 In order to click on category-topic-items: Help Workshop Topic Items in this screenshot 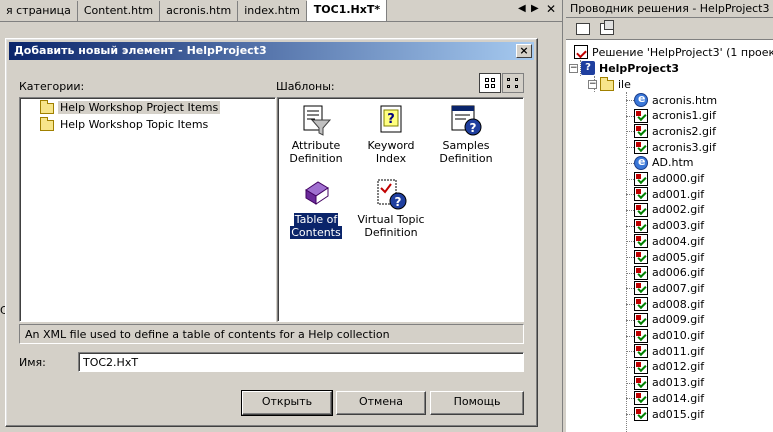, I will do `click(125, 124)`.